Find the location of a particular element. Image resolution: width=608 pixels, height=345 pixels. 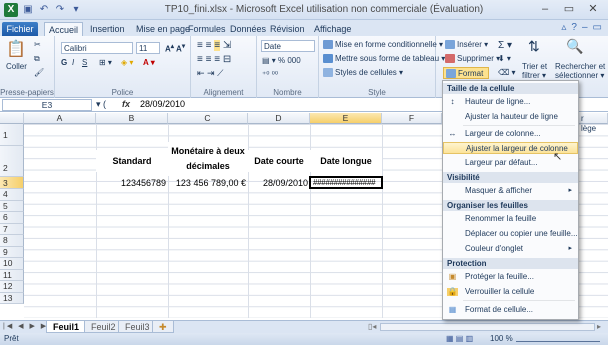

save-icon: ▣ is located at coordinates (28, 9).